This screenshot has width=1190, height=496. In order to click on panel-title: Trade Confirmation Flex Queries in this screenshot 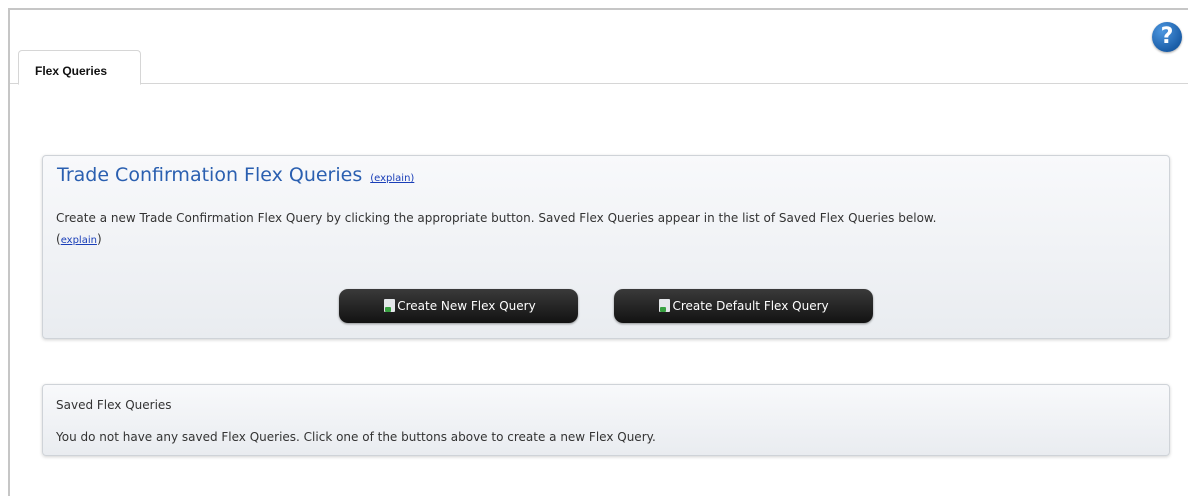, I will do `click(210, 175)`.